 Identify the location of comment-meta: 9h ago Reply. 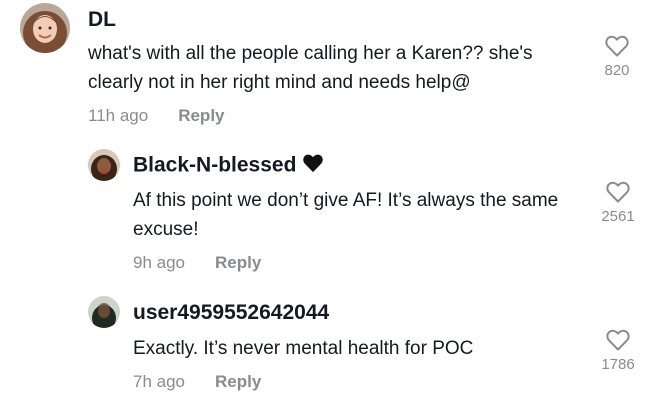
(197, 263).